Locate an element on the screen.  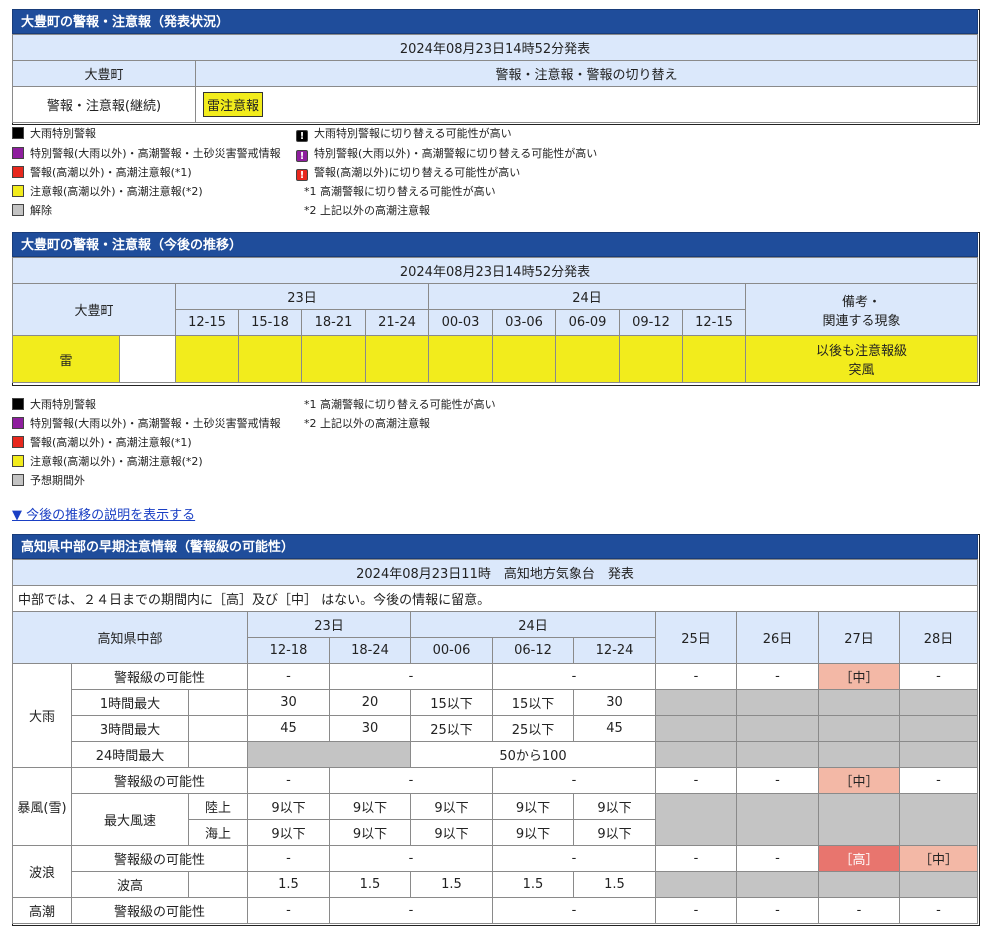
forecast-trend-title: 大豊町の警報・注意報（今後の推移） is located at coordinates (495, 244).